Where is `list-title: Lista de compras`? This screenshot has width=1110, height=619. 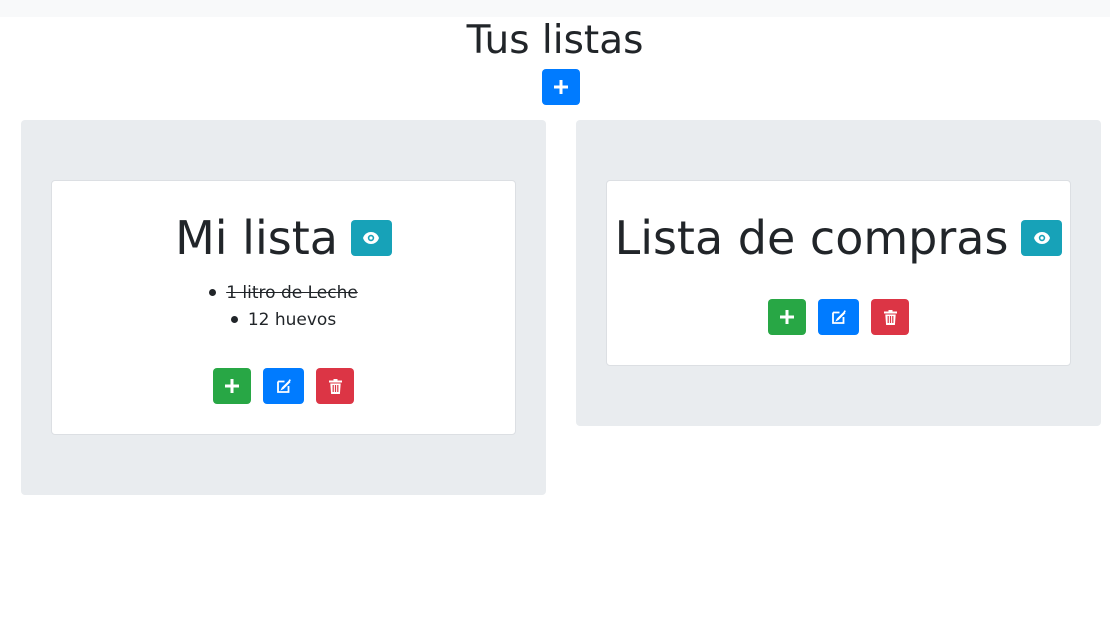
list-title: Lista de compras is located at coordinates (811, 238).